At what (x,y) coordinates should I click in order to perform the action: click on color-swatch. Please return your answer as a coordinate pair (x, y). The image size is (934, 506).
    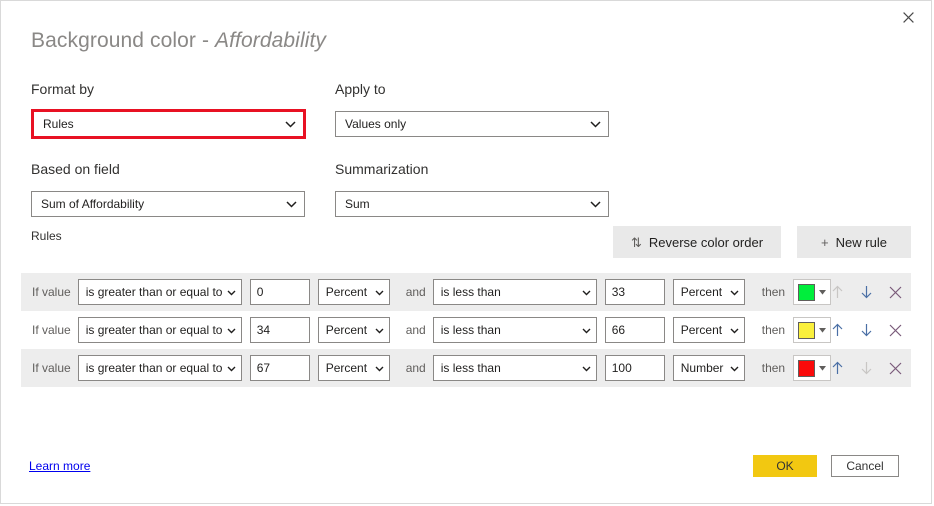
    Looking at the image, I should click on (807, 330).